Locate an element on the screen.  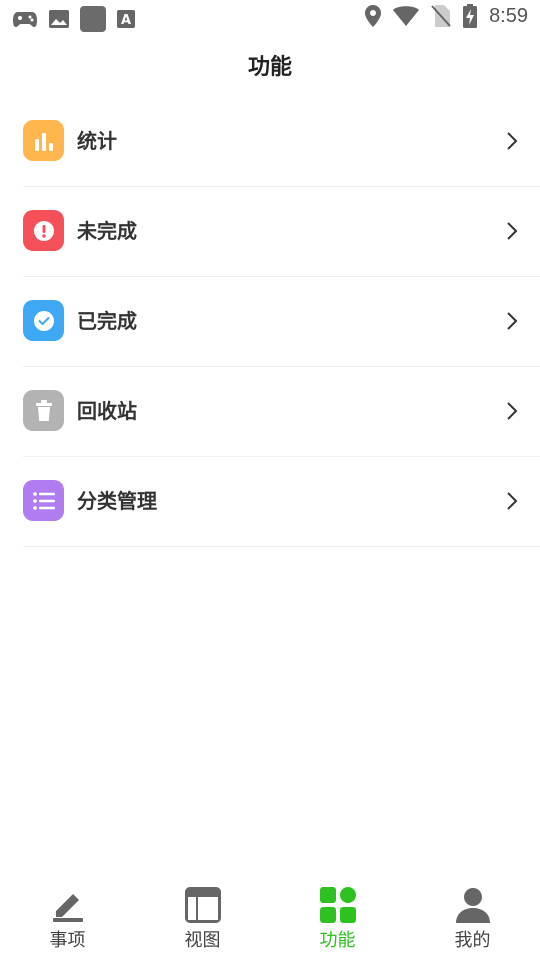
bar-chart-icon is located at coordinates (43, 140).